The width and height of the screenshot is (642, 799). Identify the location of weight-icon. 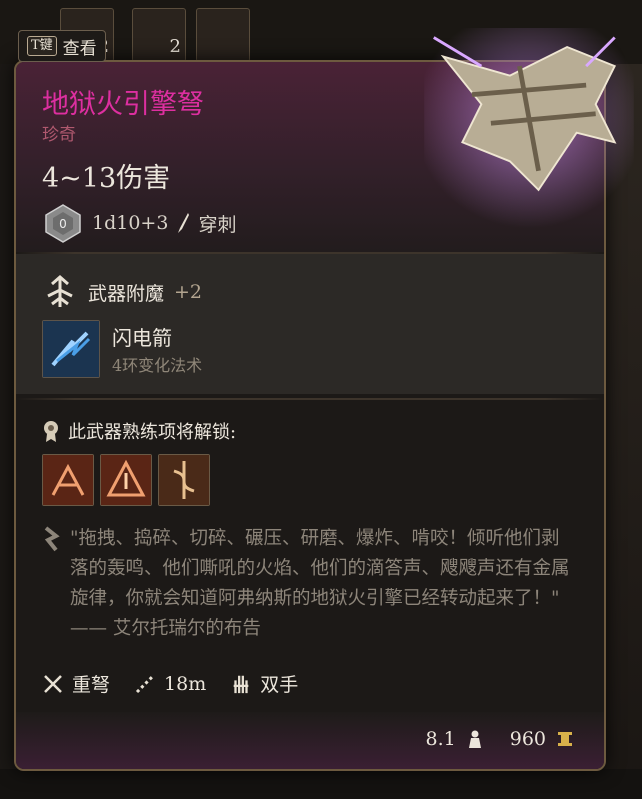
(474, 739).